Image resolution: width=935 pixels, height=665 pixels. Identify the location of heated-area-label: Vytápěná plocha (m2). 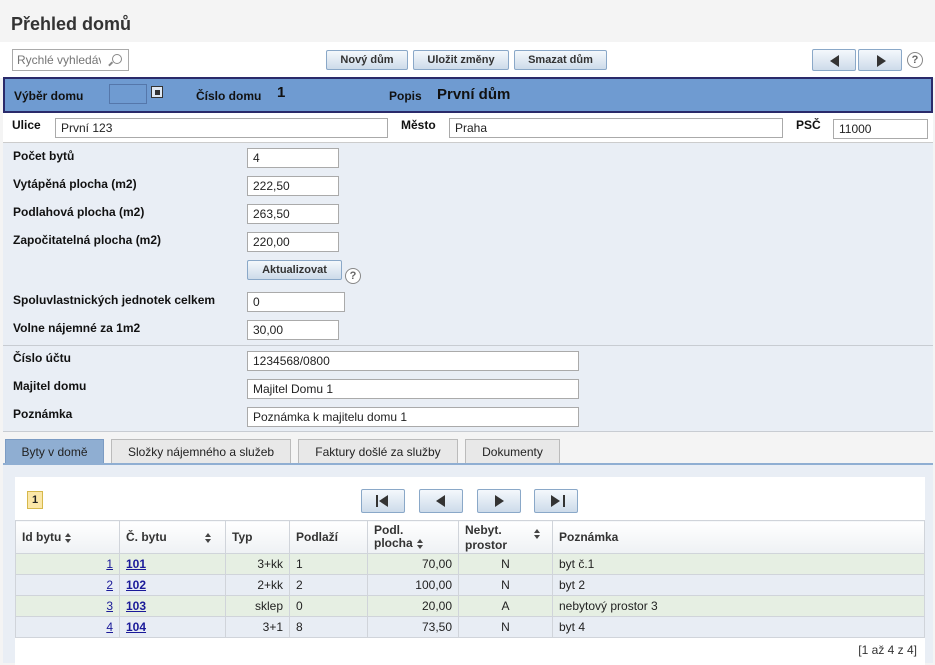
(75, 184).